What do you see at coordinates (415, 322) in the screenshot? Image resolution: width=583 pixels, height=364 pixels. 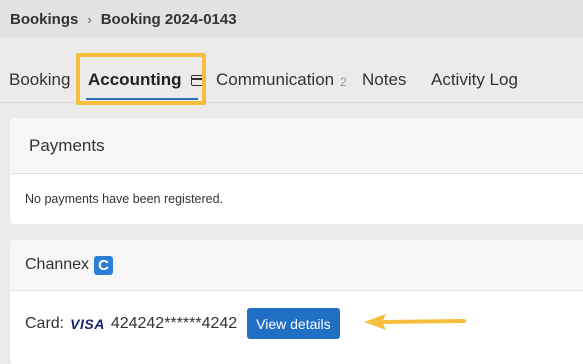 I see `annotation-arrow-icon` at bounding box center [415, 322].